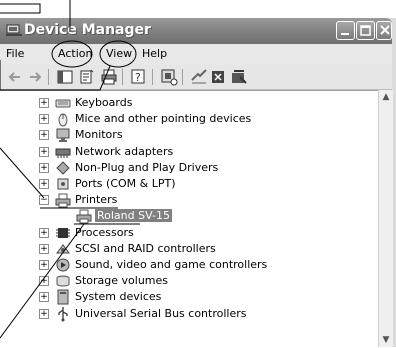  I want to click on tree-category-item: + Mice and other pointing devices, so click(189, 119).